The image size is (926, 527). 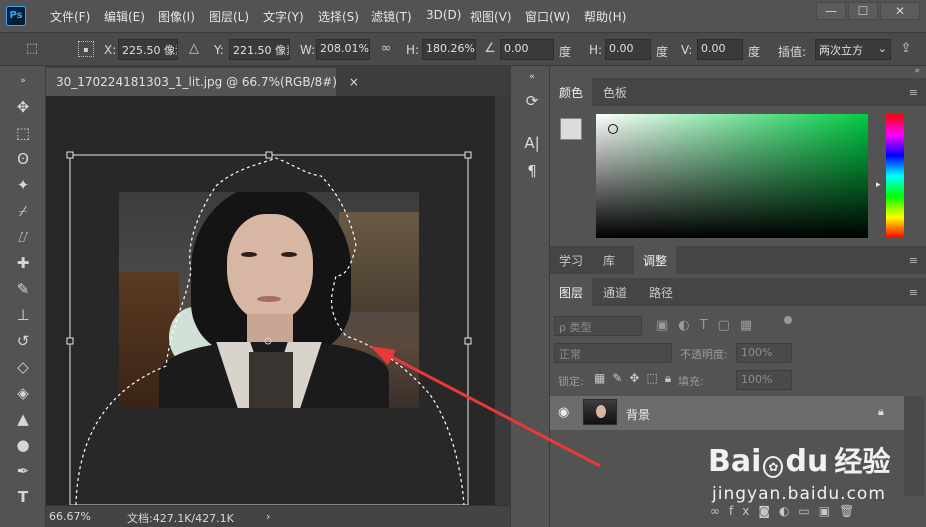 What do you see at coordinates (278, 516) in the screenshot?
I see `status-bar: 66.67% 文档:427.1K/427.1K ›` at bounding box center [278, 516].